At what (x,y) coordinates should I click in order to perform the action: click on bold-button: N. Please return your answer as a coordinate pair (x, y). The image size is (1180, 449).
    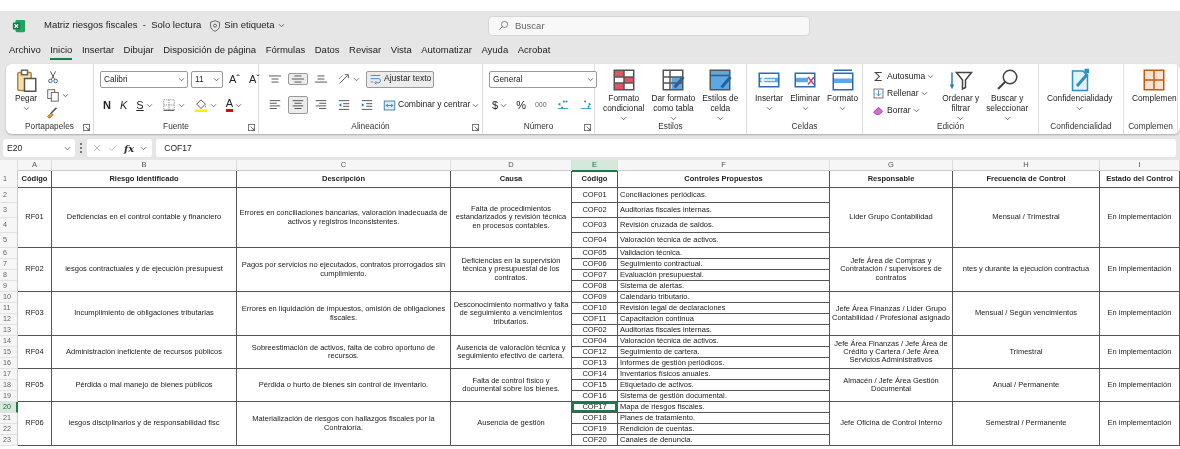
    Looking at the image, I should click on (107, 105).